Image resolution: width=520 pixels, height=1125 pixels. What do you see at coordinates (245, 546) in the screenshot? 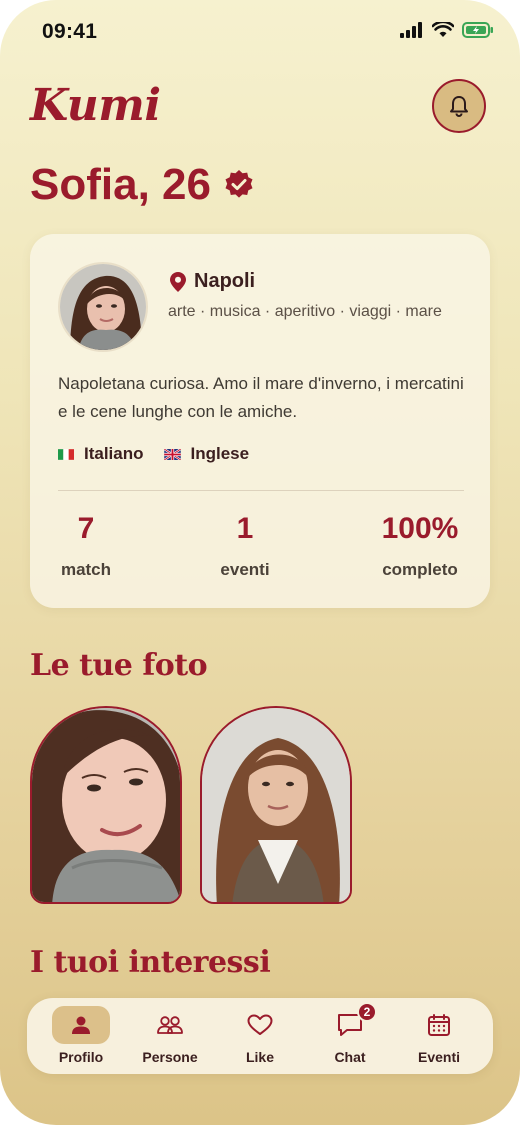
I see `stat-eventi: 1 eventi` at bounding box center [245, 546].